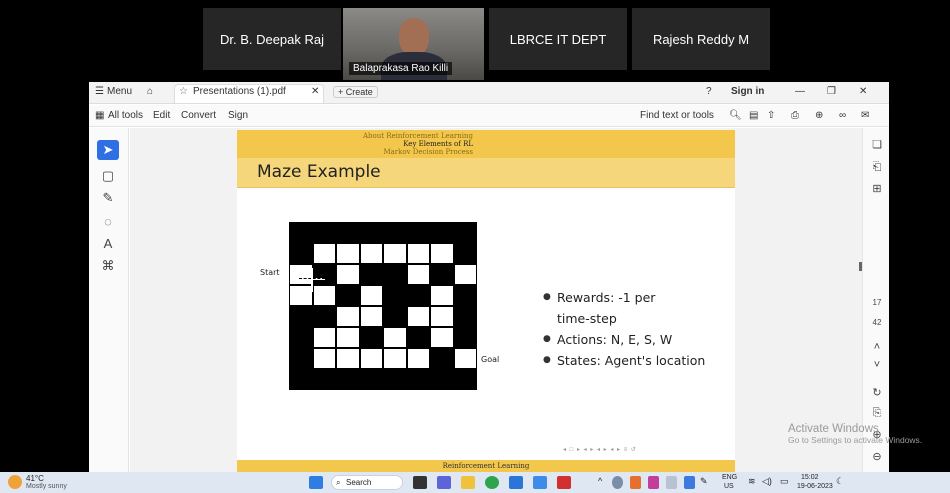 The image size is (950, 493). I want to click on edit-button: Edit, so click(161, 115).